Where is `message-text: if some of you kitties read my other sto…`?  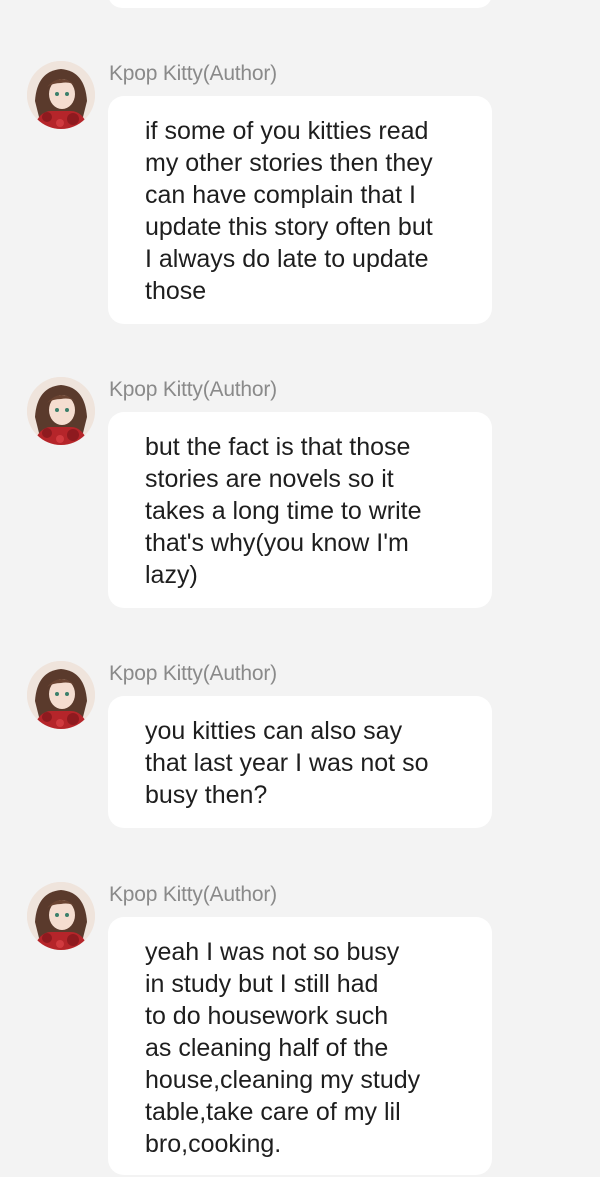
message-text: if some of you kitties read my other sto… is located at coordinates (289, 211).